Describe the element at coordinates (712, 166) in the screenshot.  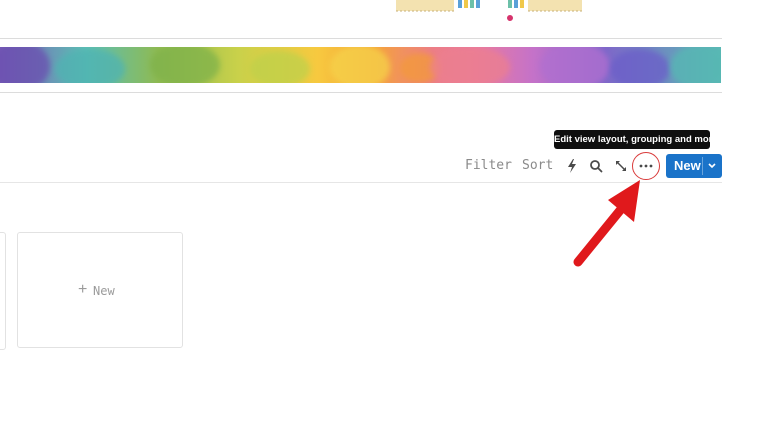
I see `chevron-down-icon` at that location.